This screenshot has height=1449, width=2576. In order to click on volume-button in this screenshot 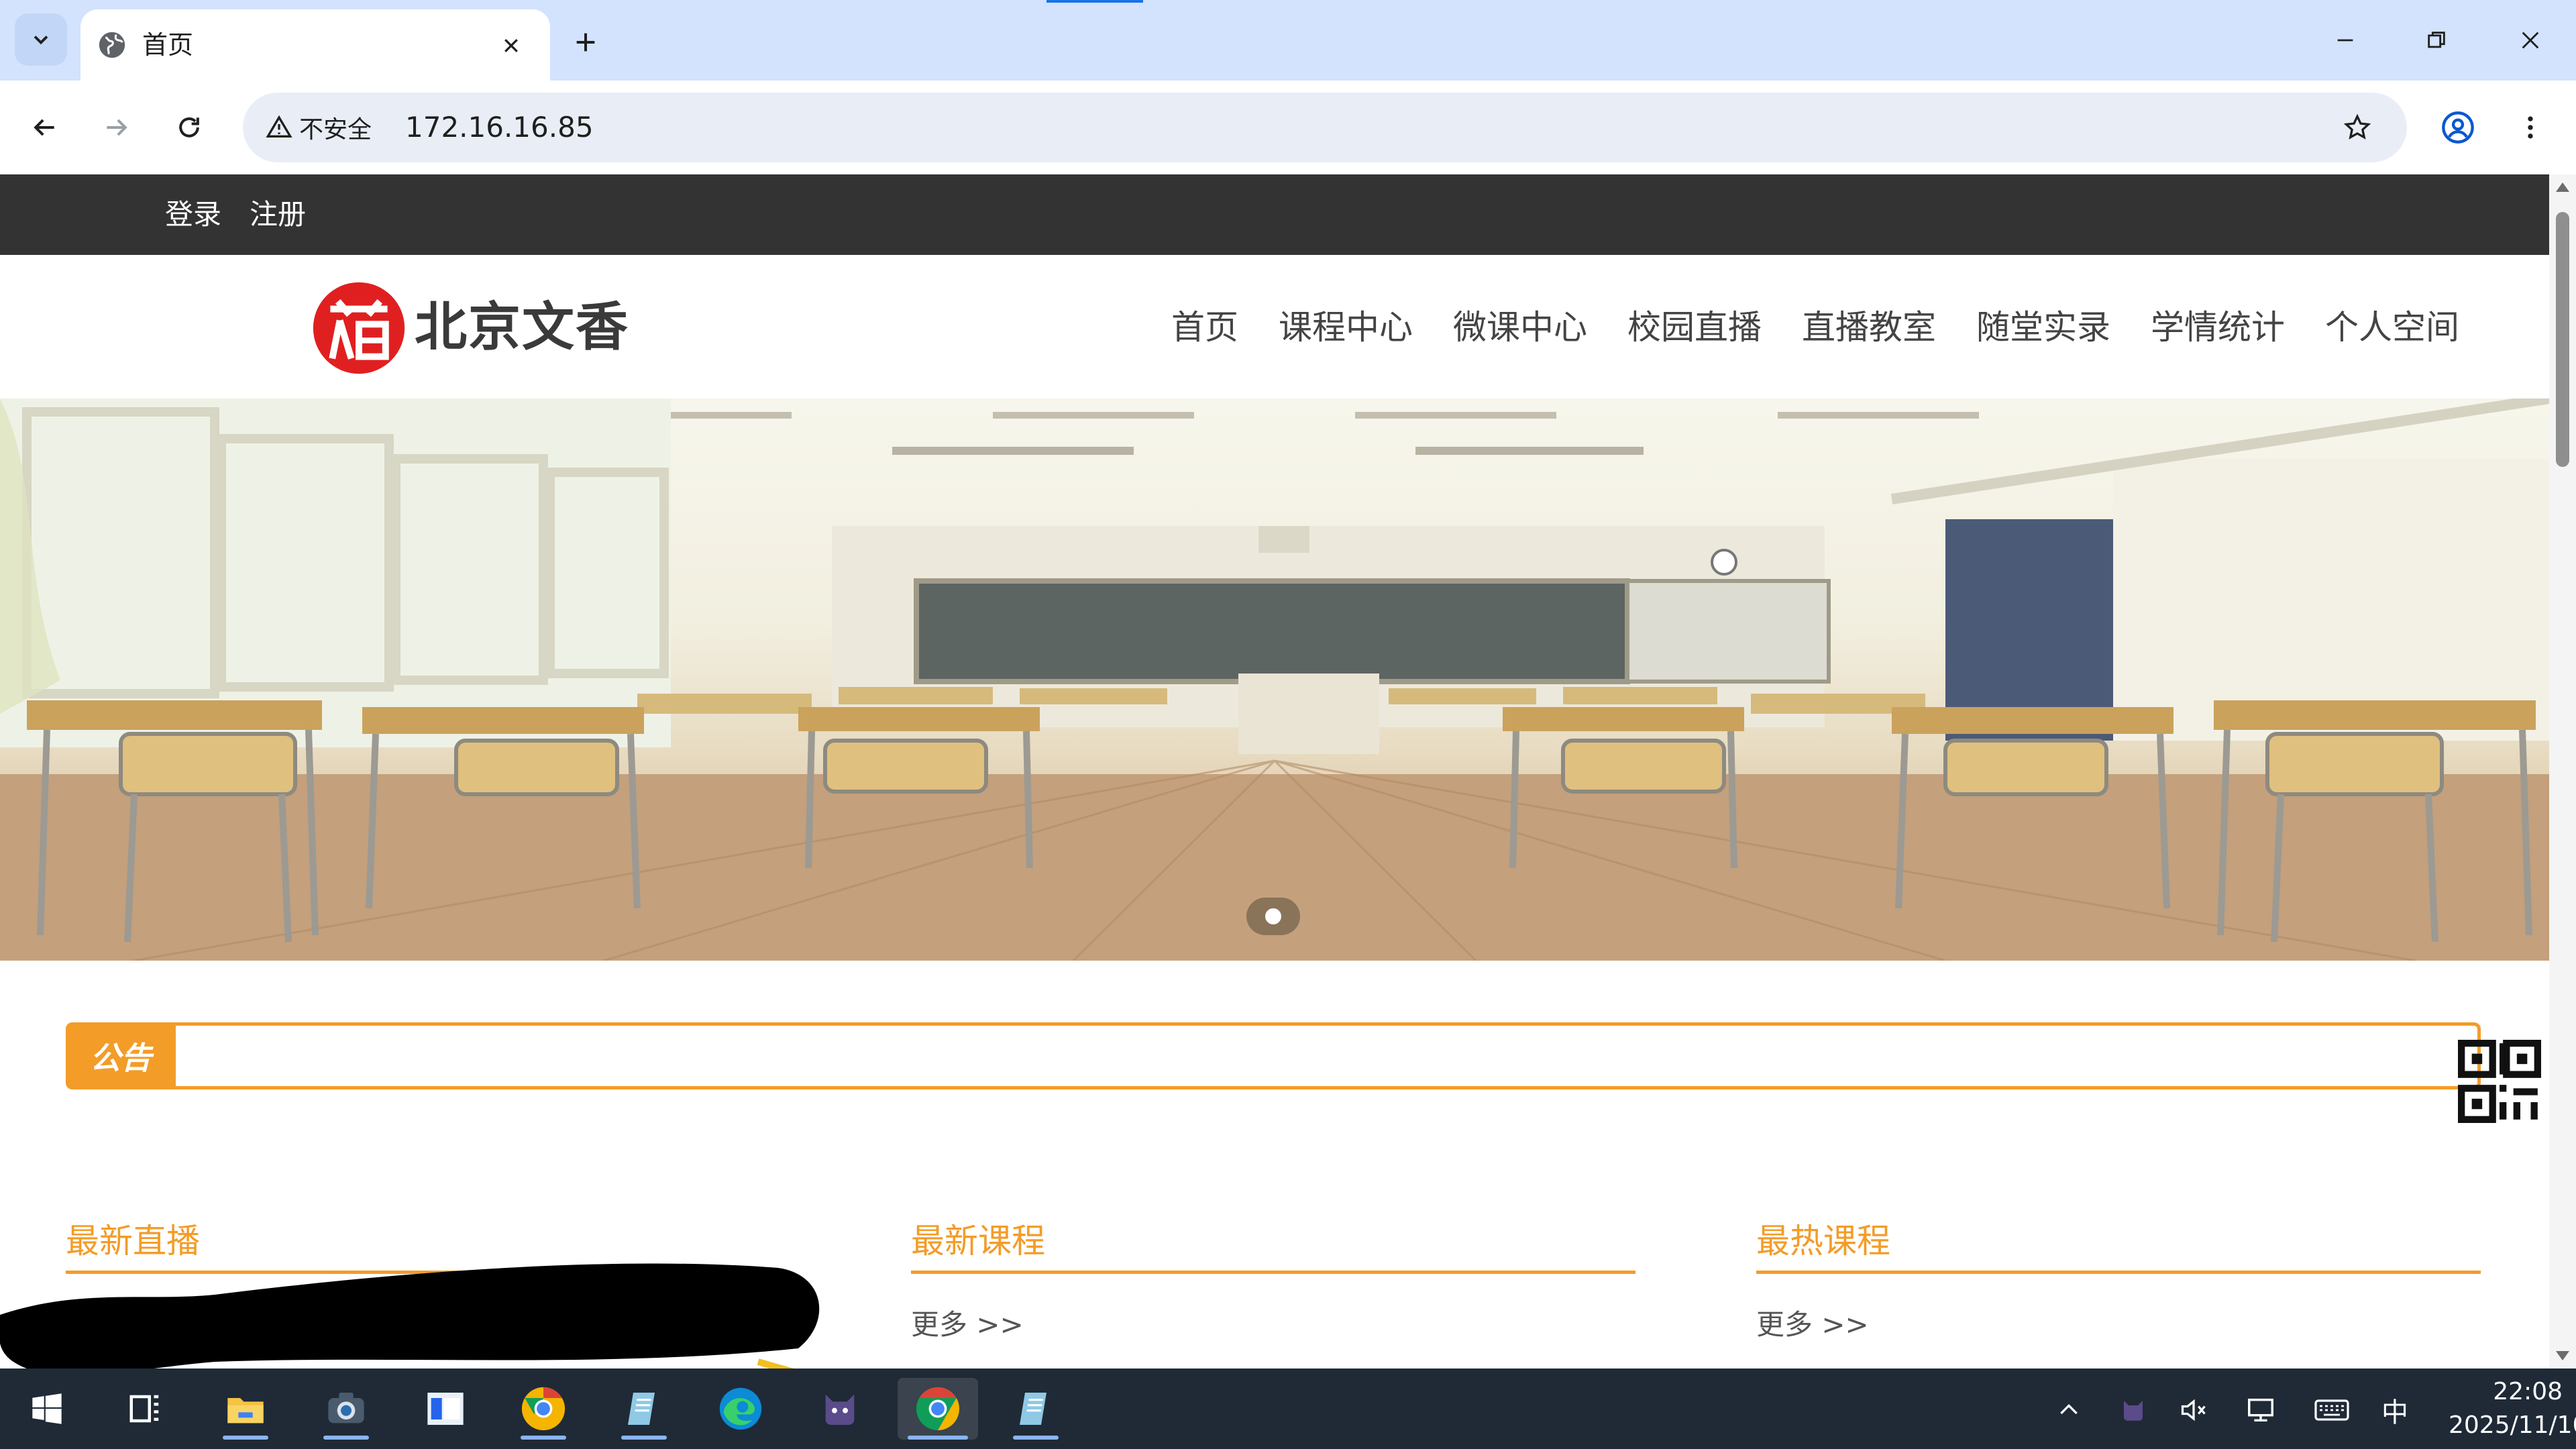, I will do `click(2194, 1410)`.